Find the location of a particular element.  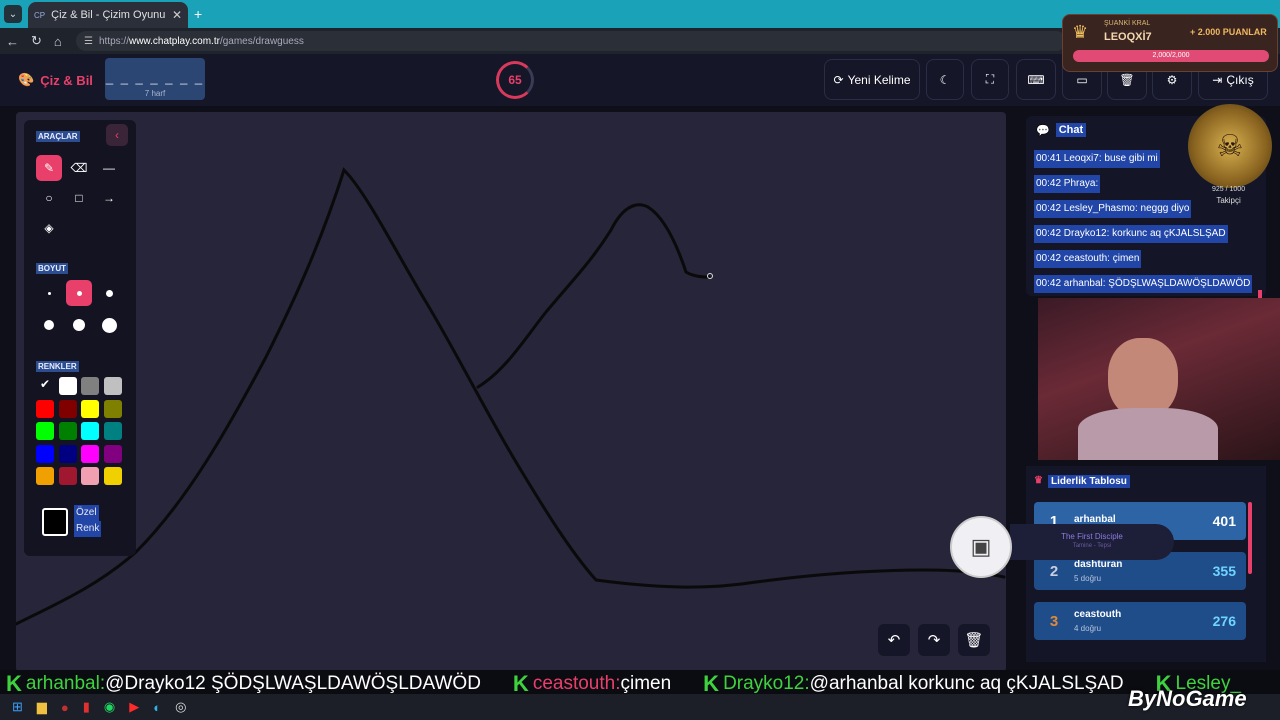

size-4-button is located at coordinates (49, 325).